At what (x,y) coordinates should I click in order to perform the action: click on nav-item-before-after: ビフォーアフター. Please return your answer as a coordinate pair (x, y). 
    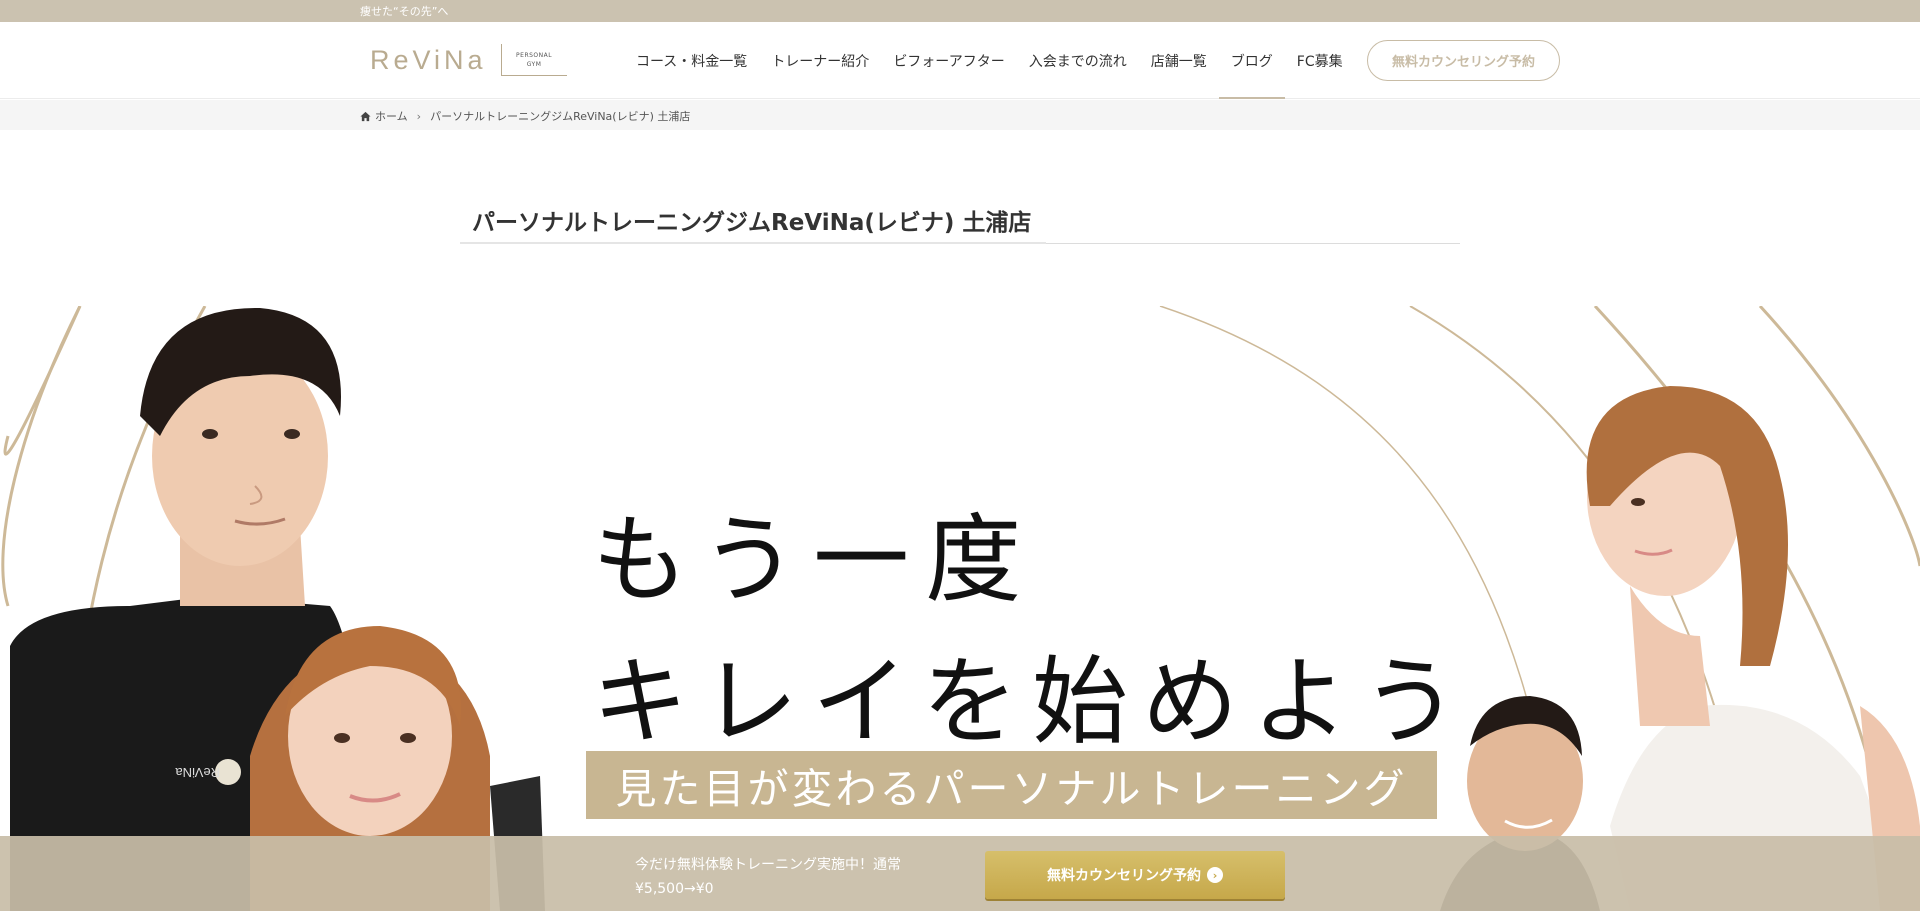
    Looking at the image, I should click on (948, 60).